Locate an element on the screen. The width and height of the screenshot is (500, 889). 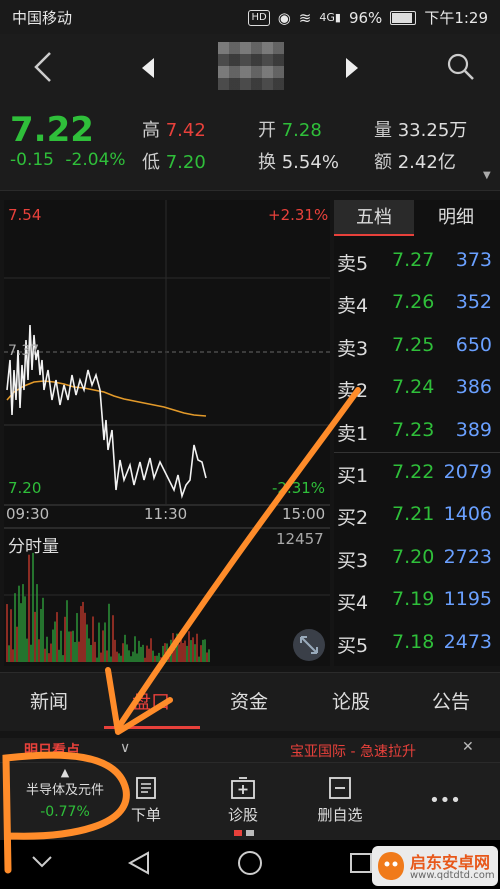
sector-button: ▲ 半导体及元件 -0.77% is located at coordinates (65, 793).